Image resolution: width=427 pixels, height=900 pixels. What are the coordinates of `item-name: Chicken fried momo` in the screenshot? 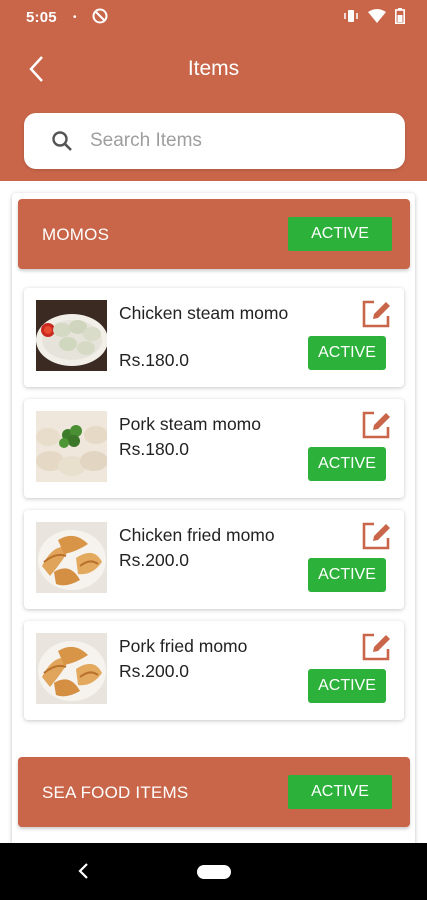 It's located at (197, 535).